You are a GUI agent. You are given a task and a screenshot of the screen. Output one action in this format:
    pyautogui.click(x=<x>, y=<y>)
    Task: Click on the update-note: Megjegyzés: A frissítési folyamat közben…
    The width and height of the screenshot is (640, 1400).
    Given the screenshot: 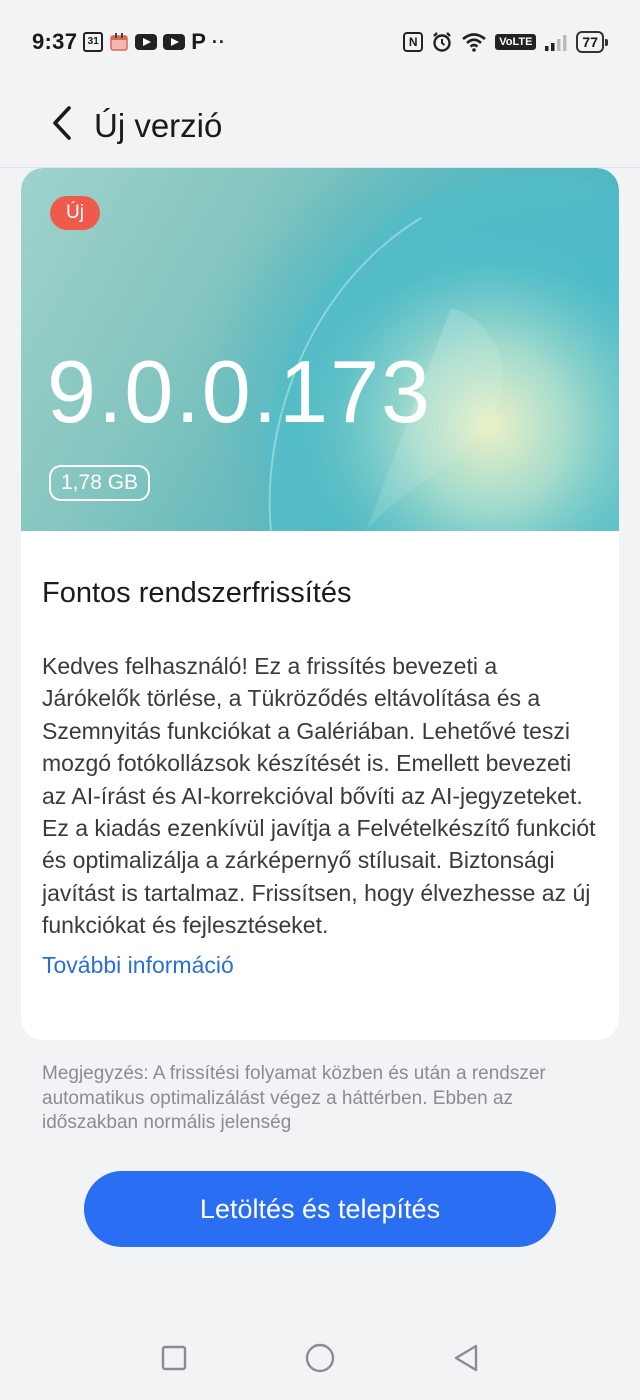 What is the action you would take?
    pyautogui.click(x=294, y=1098)
    